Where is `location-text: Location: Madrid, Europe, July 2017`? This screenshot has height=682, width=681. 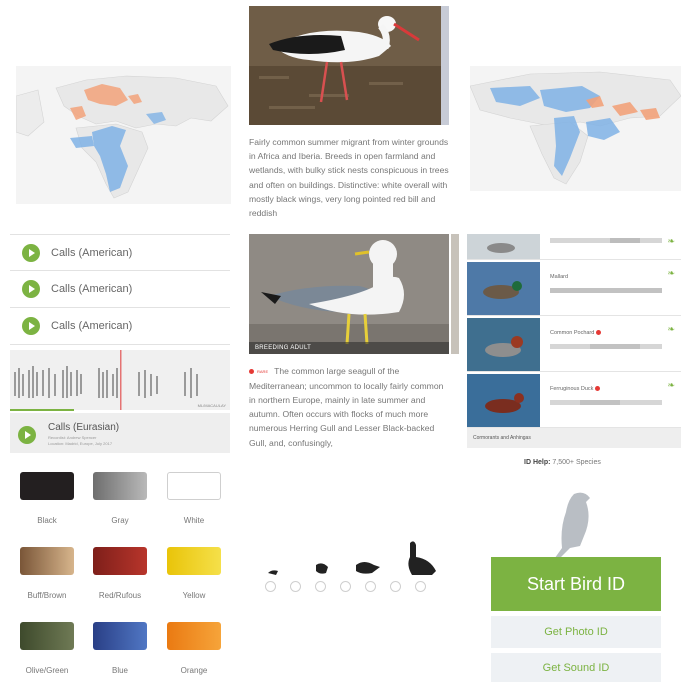 location-text: Location: Madrid, Europe, July 2017 is located at coordinates (80, 443).